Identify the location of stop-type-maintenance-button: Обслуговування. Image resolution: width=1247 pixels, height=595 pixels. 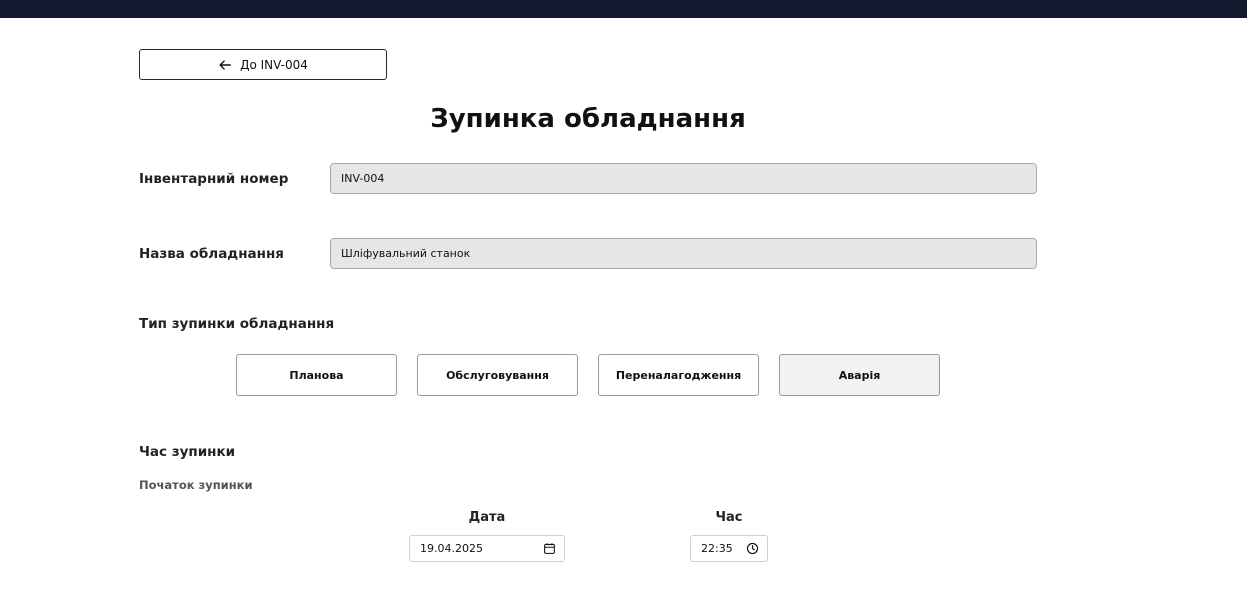
(497, 375).